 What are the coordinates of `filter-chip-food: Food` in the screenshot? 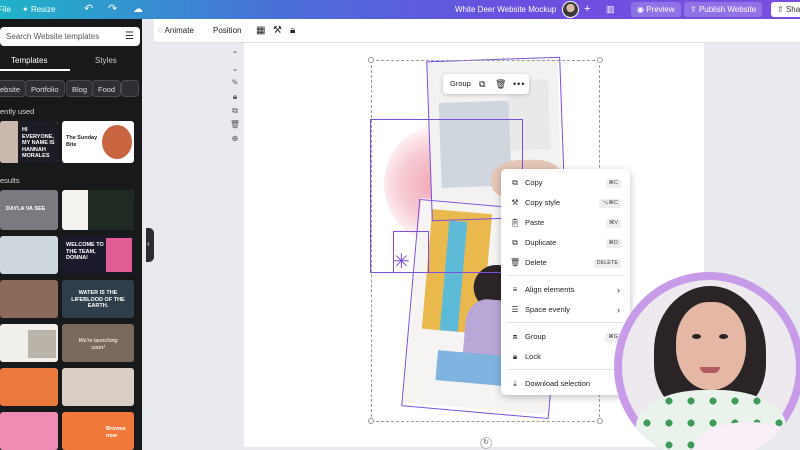 It's located at (107, 88).